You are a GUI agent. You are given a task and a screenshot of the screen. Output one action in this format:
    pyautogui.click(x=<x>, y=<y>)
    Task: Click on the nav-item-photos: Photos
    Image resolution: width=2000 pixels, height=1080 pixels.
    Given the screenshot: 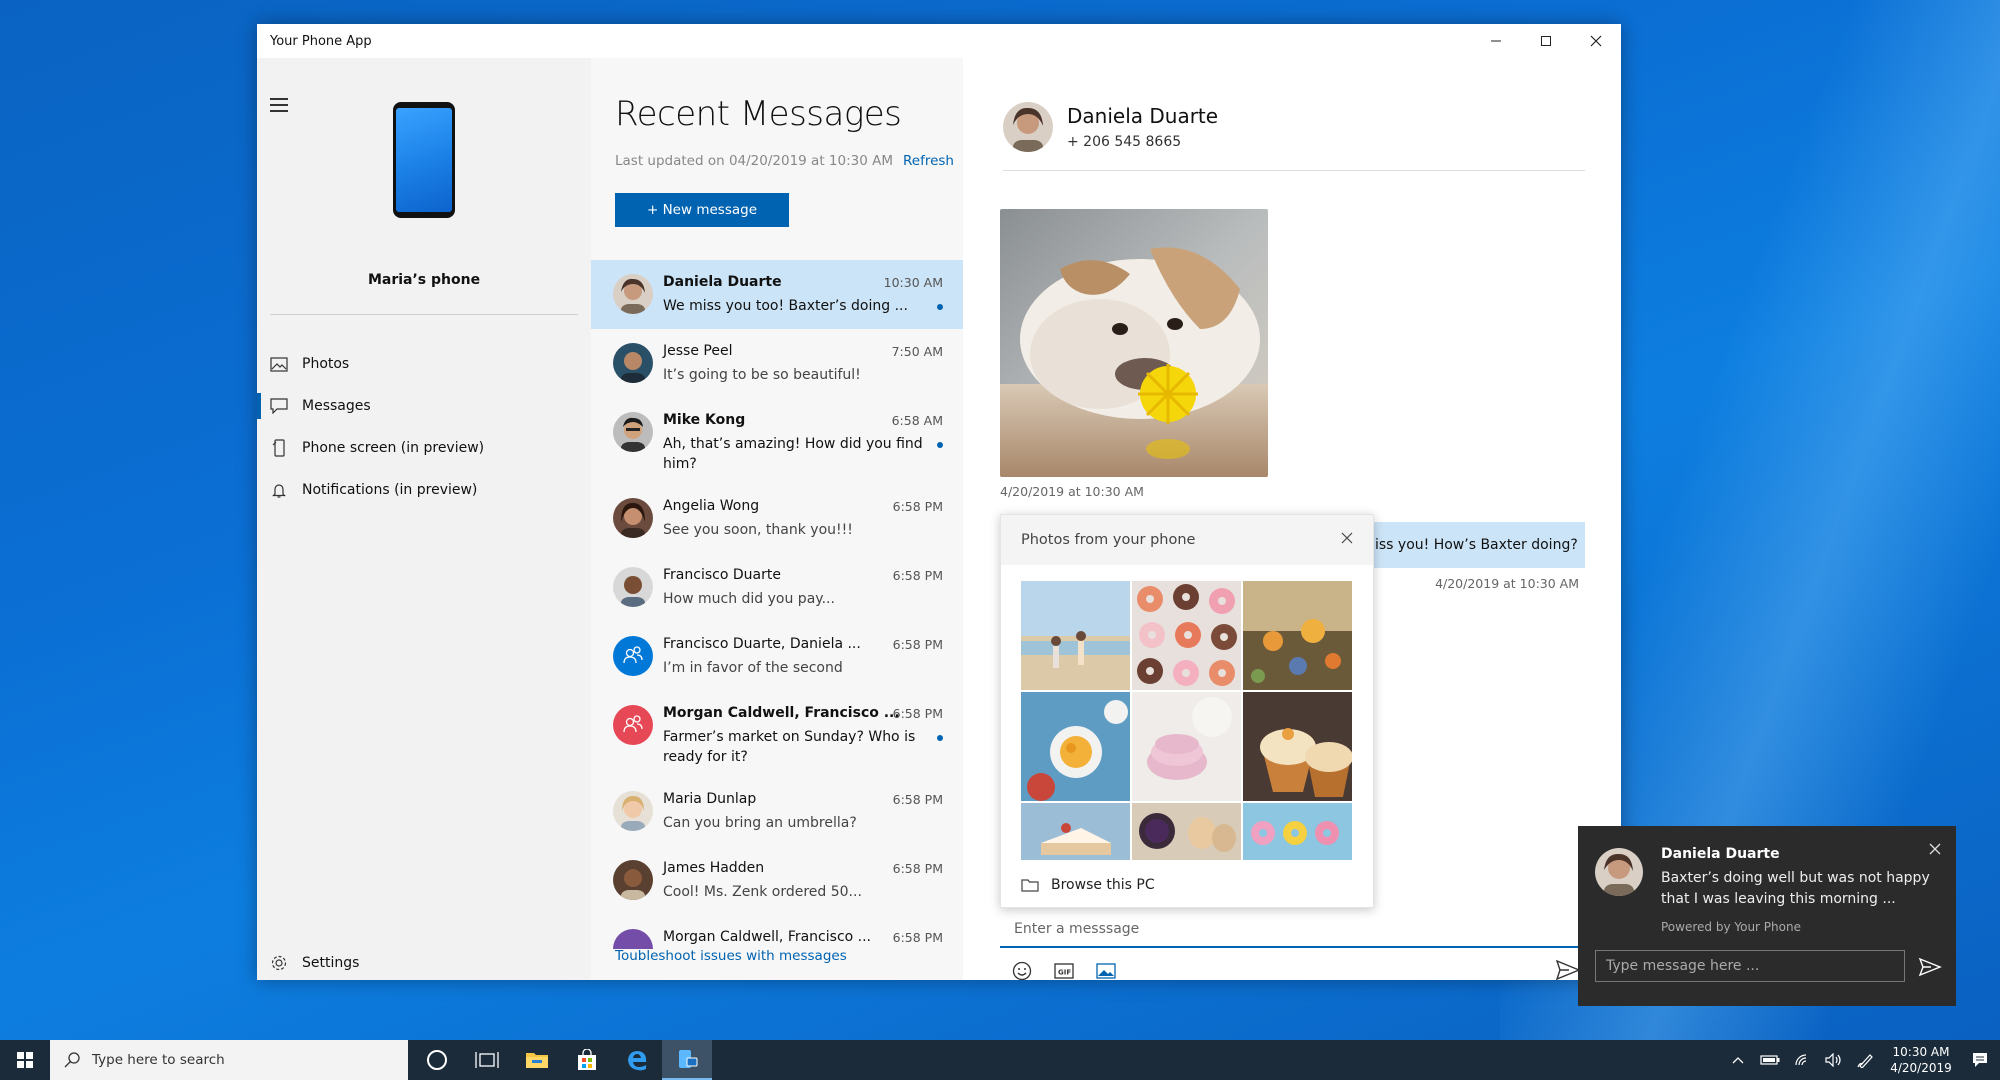 What is the action you would take?
    pyautogui.click(x=424, y=364)
    